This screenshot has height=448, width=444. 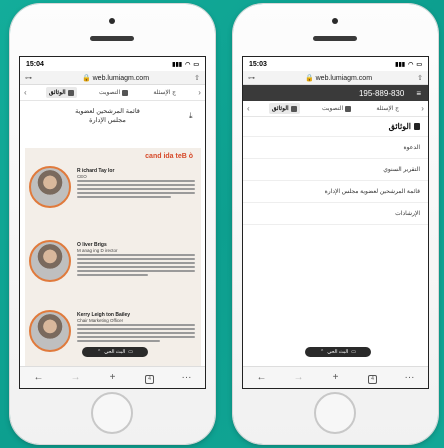 What do you see at coordinates (107, 116) in the screenshot?
I see `document-title: قائمة المرشحين لعضوية مجلس الإدارة` at bounding box center [107, 116].